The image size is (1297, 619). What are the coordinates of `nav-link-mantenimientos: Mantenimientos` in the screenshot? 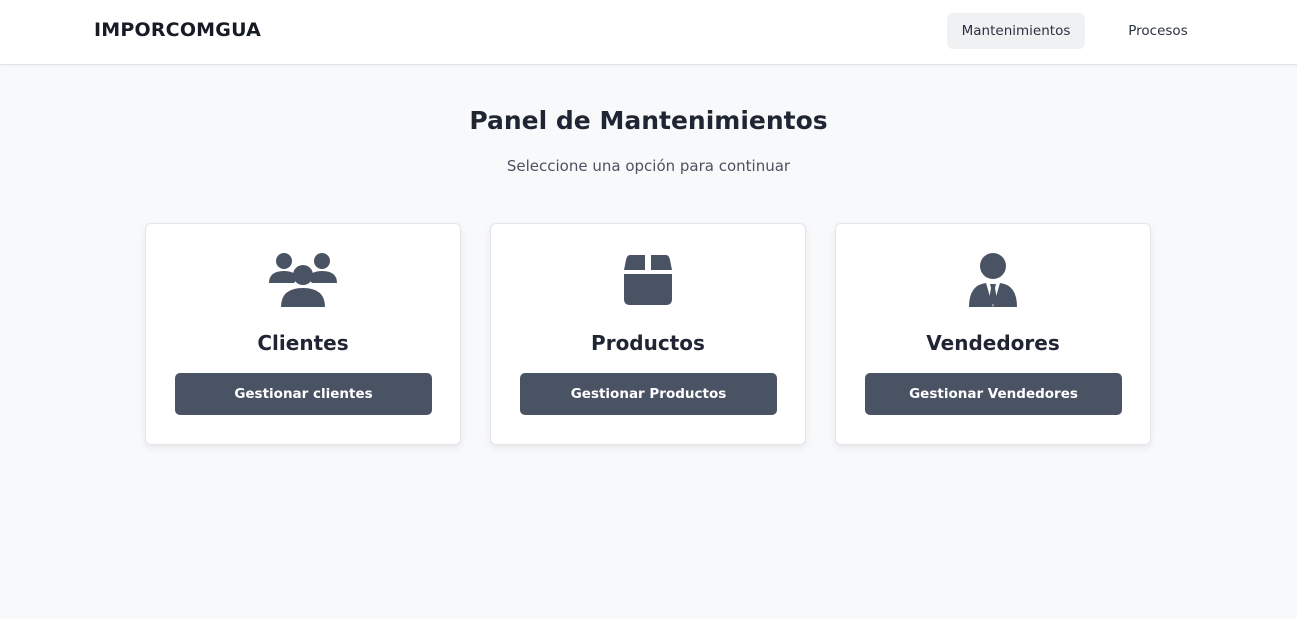 It's located at (1016, 31).